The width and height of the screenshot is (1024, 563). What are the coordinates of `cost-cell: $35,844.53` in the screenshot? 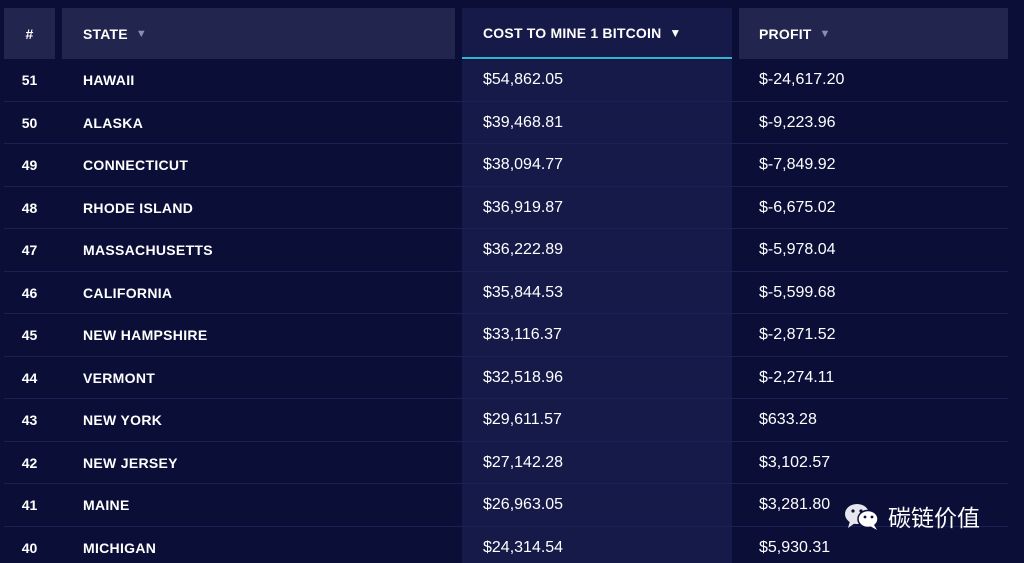 It's located at (523, 292).